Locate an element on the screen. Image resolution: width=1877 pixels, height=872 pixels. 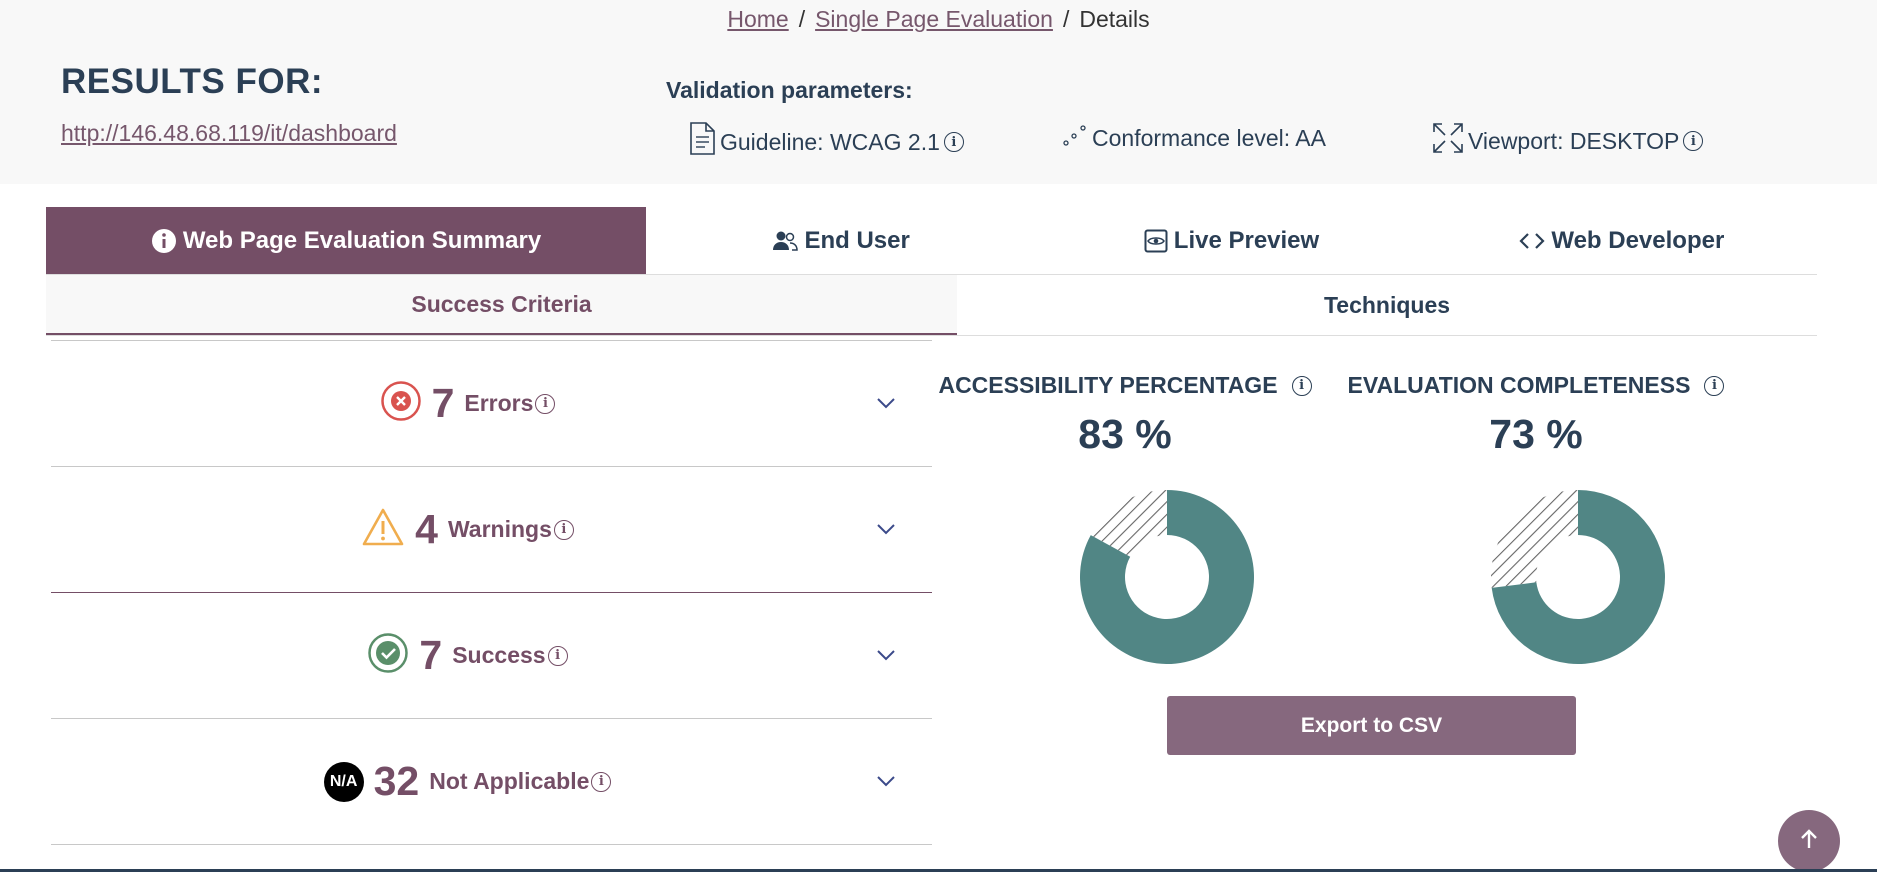
breadcrumb-single-page-link: Single Page Evaluation is located at coordinates (934, 19).